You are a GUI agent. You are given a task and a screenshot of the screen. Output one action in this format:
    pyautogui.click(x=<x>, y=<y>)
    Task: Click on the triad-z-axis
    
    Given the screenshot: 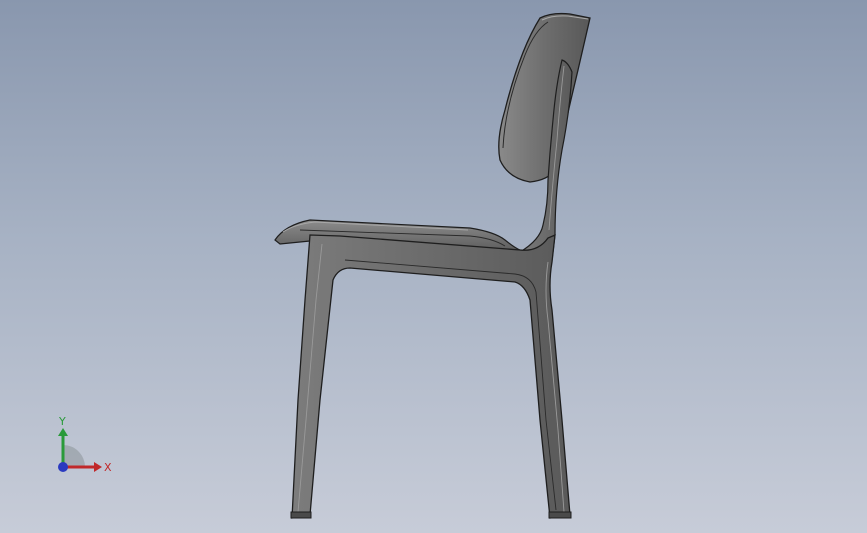 What is the action you would take?
    pyautogui.click(x=63, y=467)
    